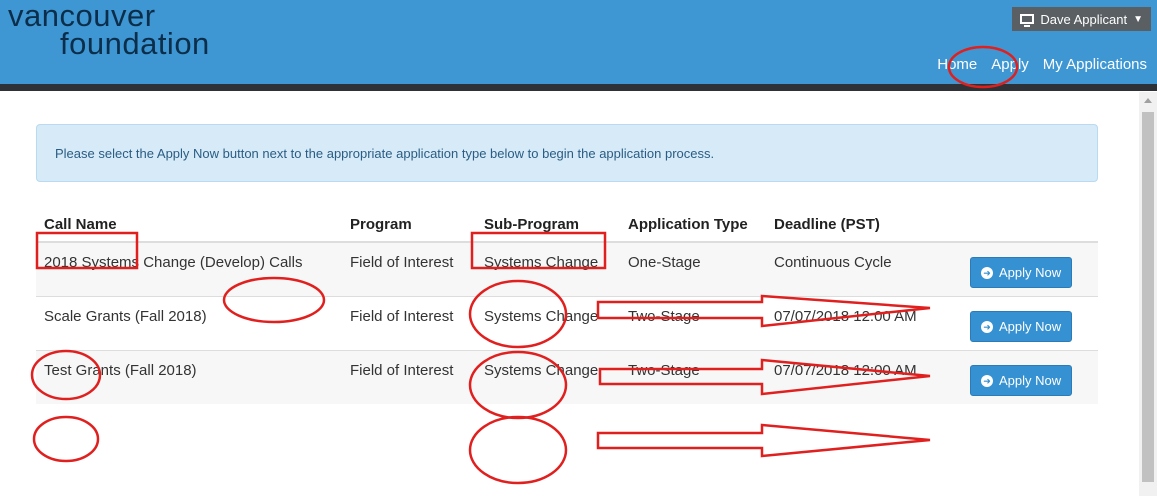  I want to click on header-deadline: Deadline (PST), so click(864, 225).